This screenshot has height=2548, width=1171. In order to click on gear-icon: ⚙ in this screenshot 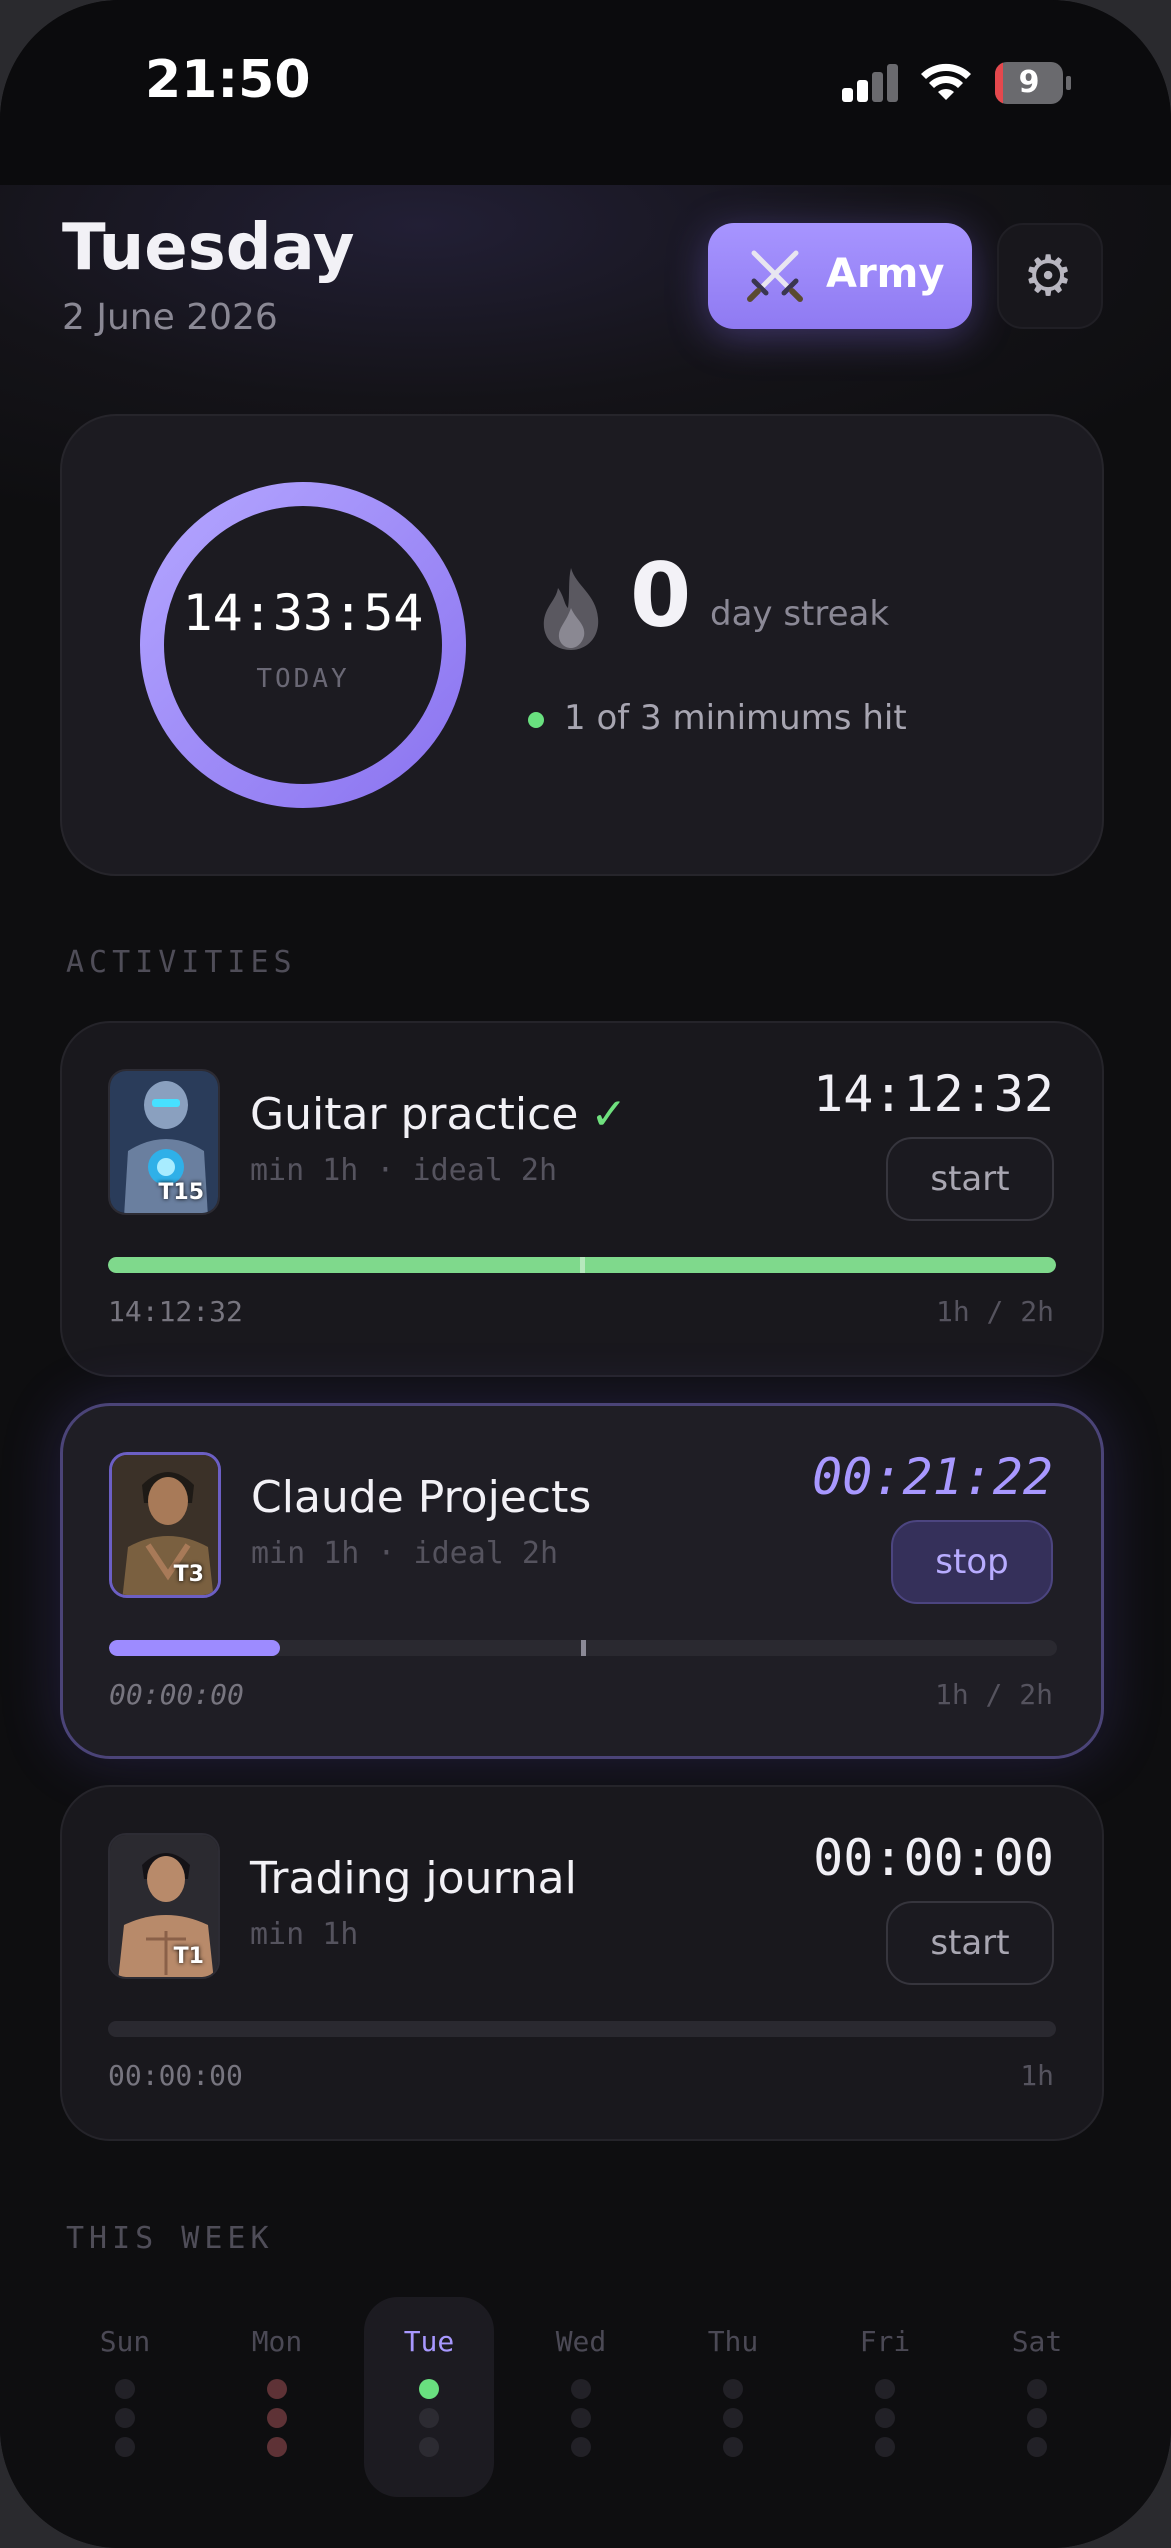, I will do `click(1048, 276)`.